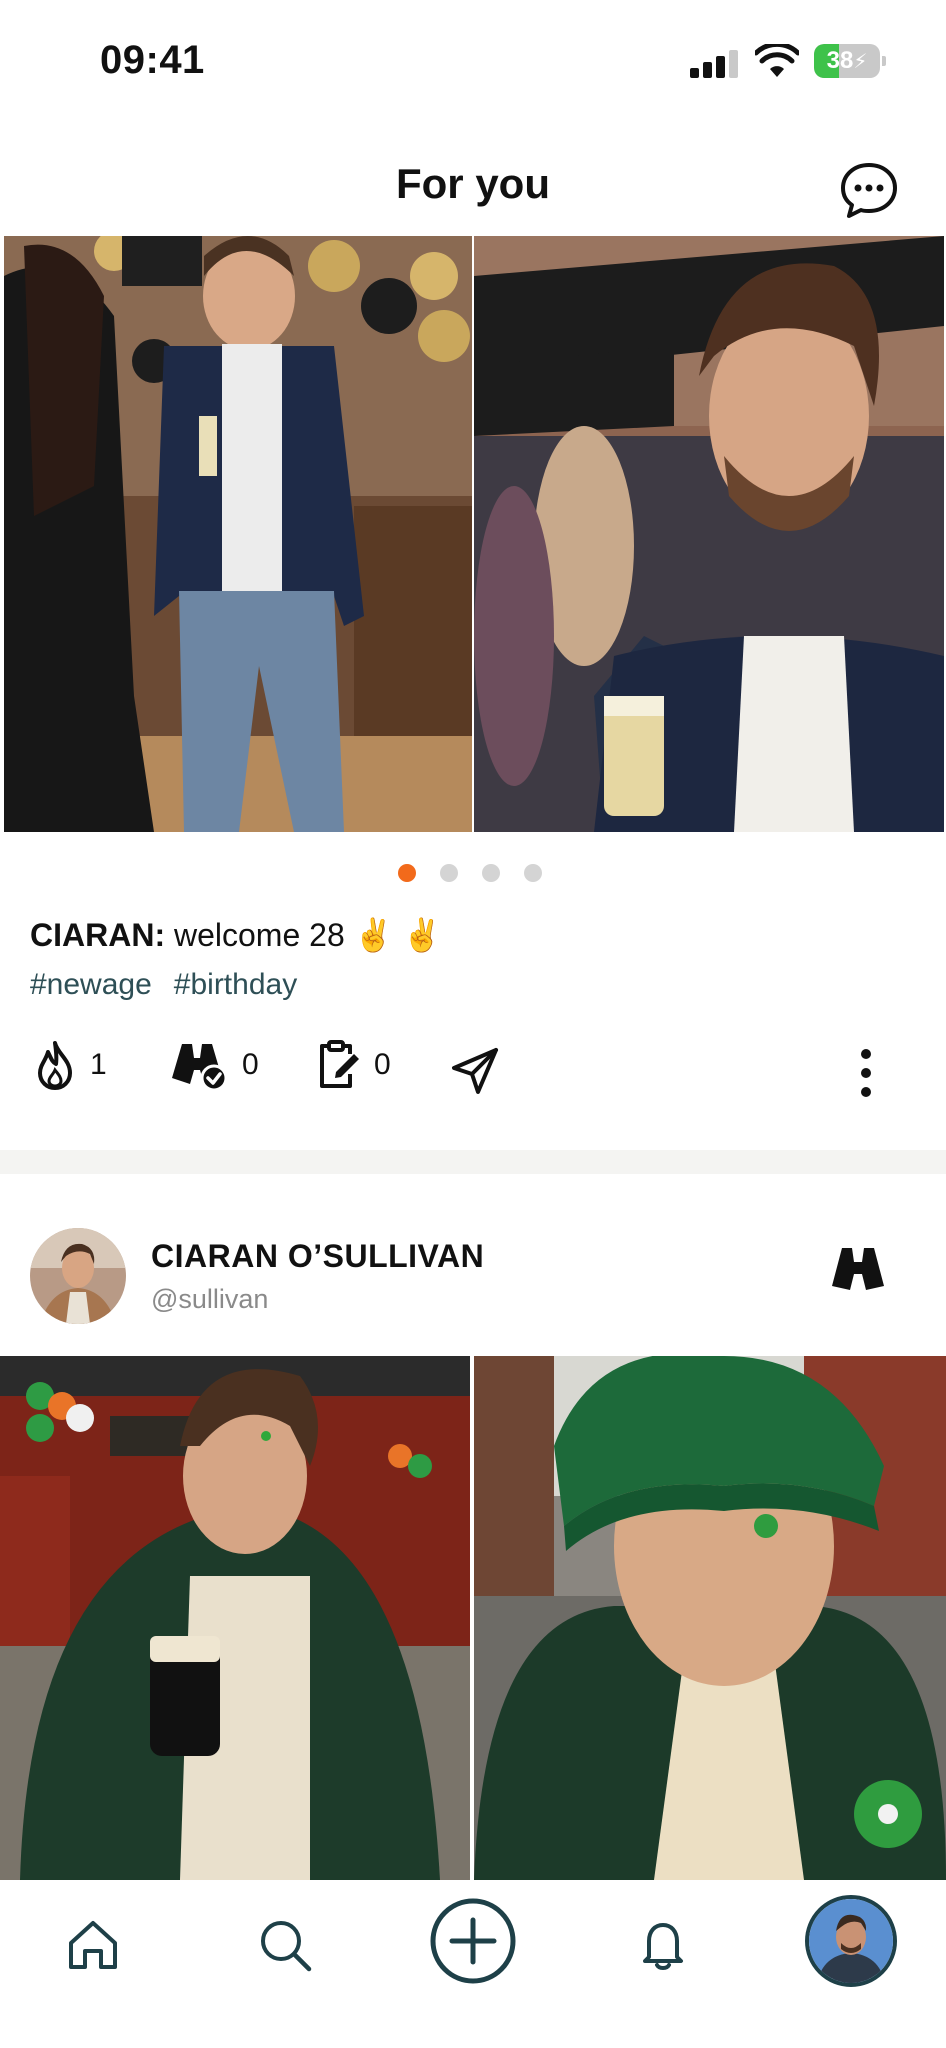 The height and width of the screenshot is (2048, 946). What do you see at coordinates (777, 60) in the screenshot?
I see `wifi-icon` at bounding box center [777, 60].